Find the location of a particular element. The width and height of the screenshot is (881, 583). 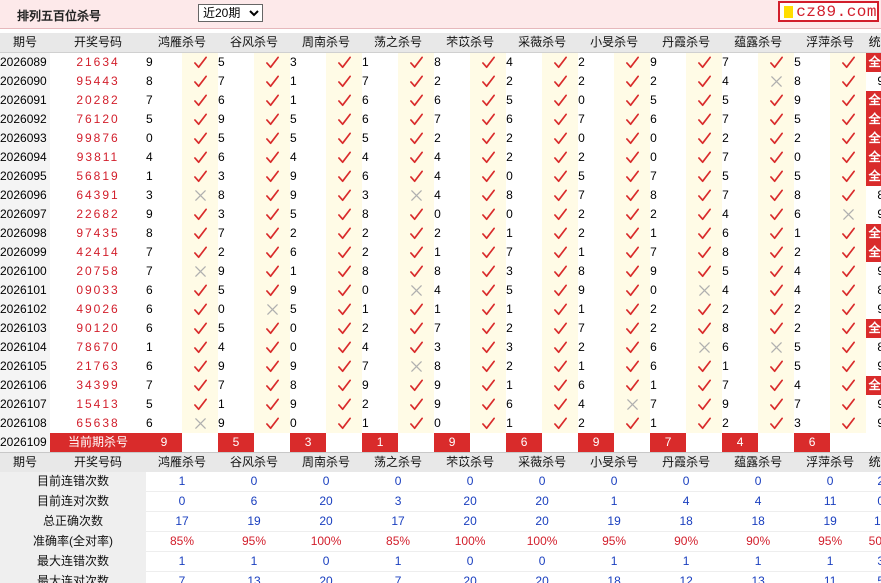

draw-number-cell: 65638 is located at coordinates (98, 423).